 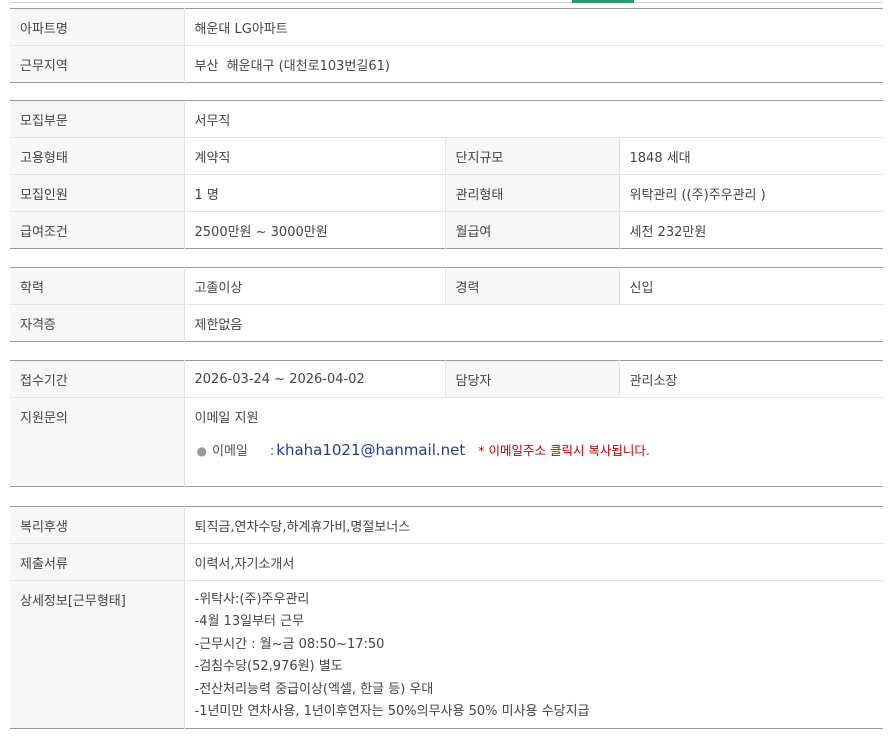 I want to click on certificate-label: 자격증, so click(x=97, y=323).